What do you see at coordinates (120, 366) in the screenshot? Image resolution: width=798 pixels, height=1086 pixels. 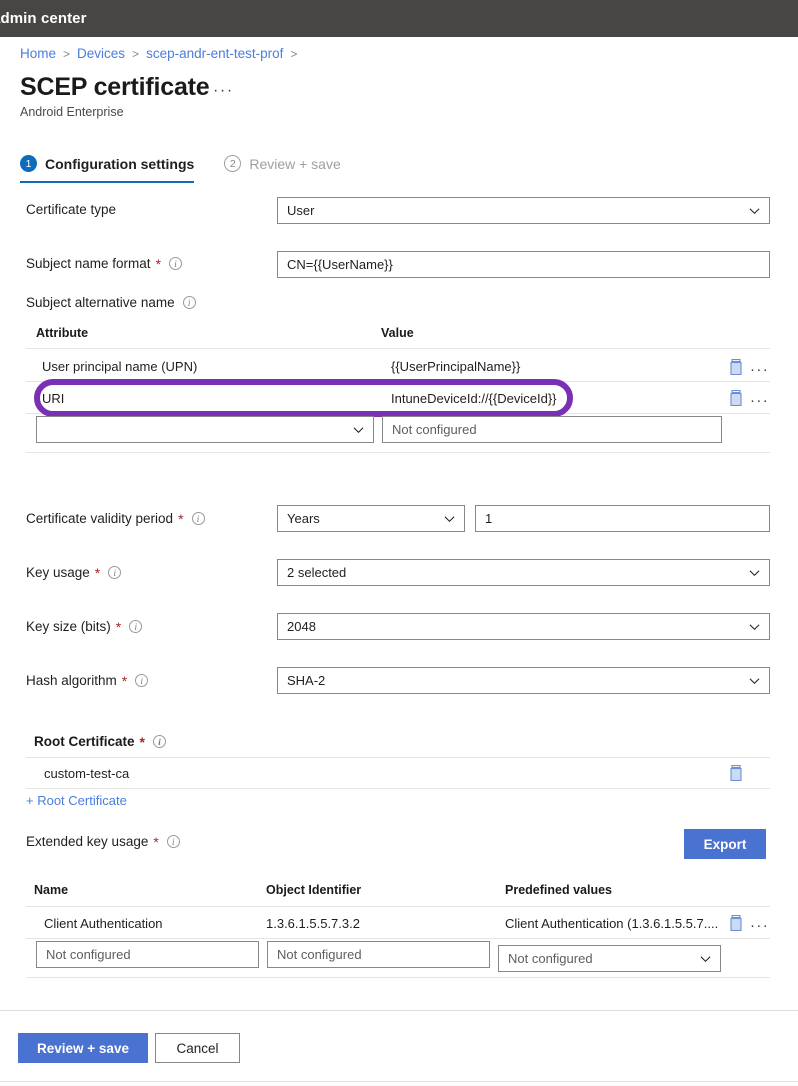 I see `san-row-attribute: User principal name (UPN)` at bounding box center [120, 366].